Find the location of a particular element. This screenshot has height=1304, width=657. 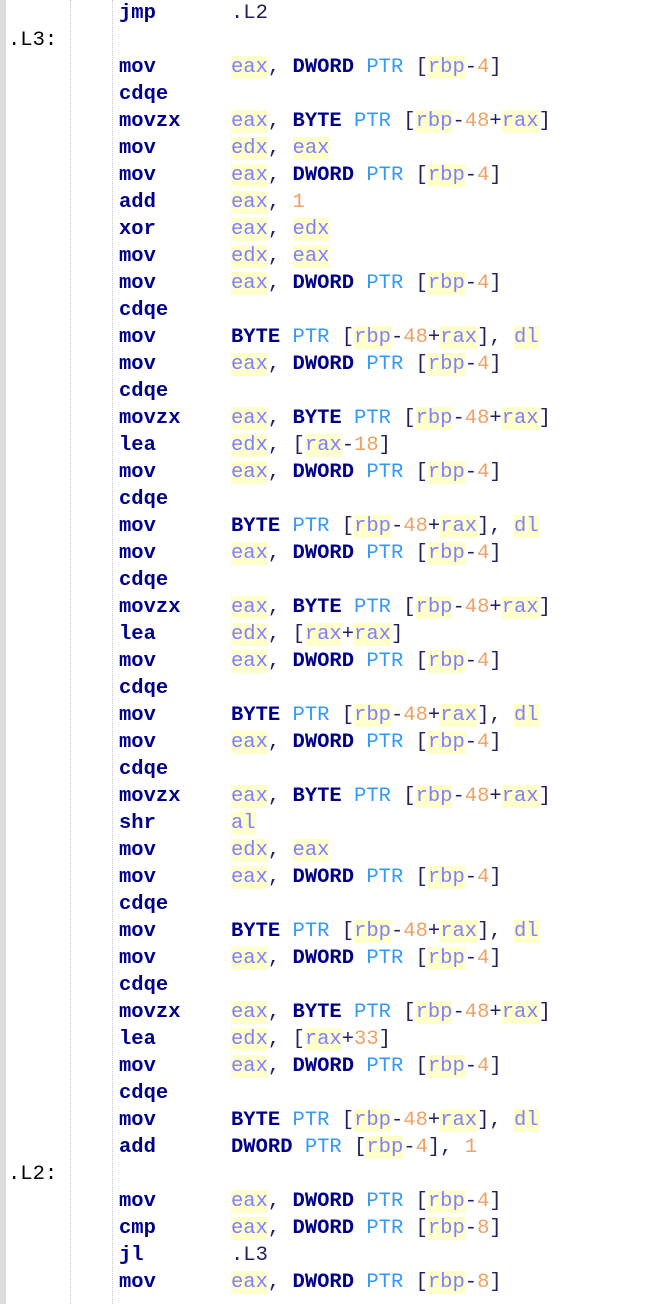

code-line: mov eax, DWORD PTR [rbp-8] is located at coordinates (328, 1282).